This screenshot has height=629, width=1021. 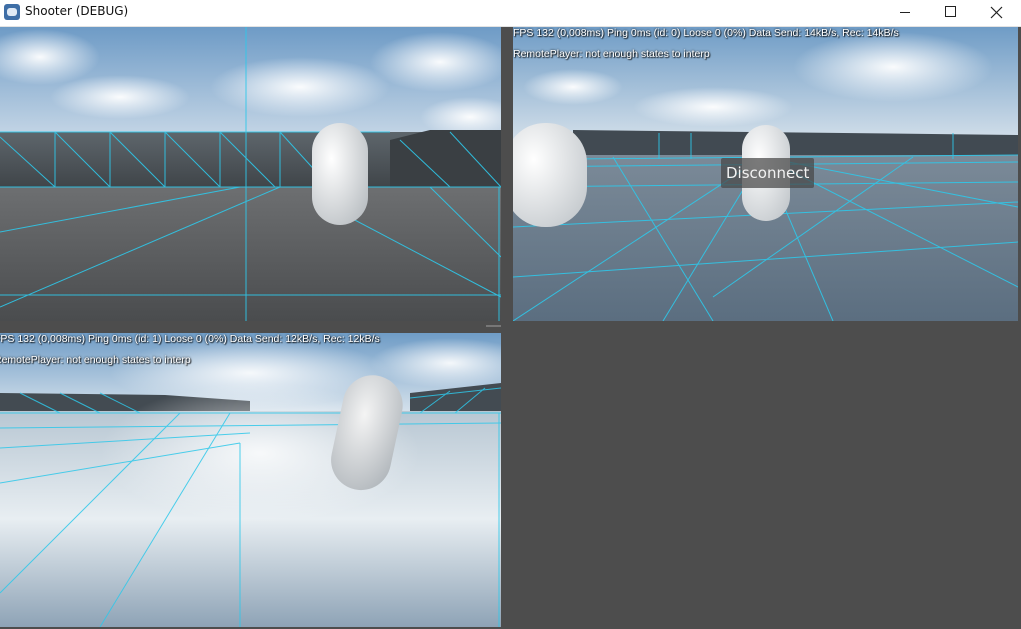 I want to click on close-icon, so click(x=996, y=12).